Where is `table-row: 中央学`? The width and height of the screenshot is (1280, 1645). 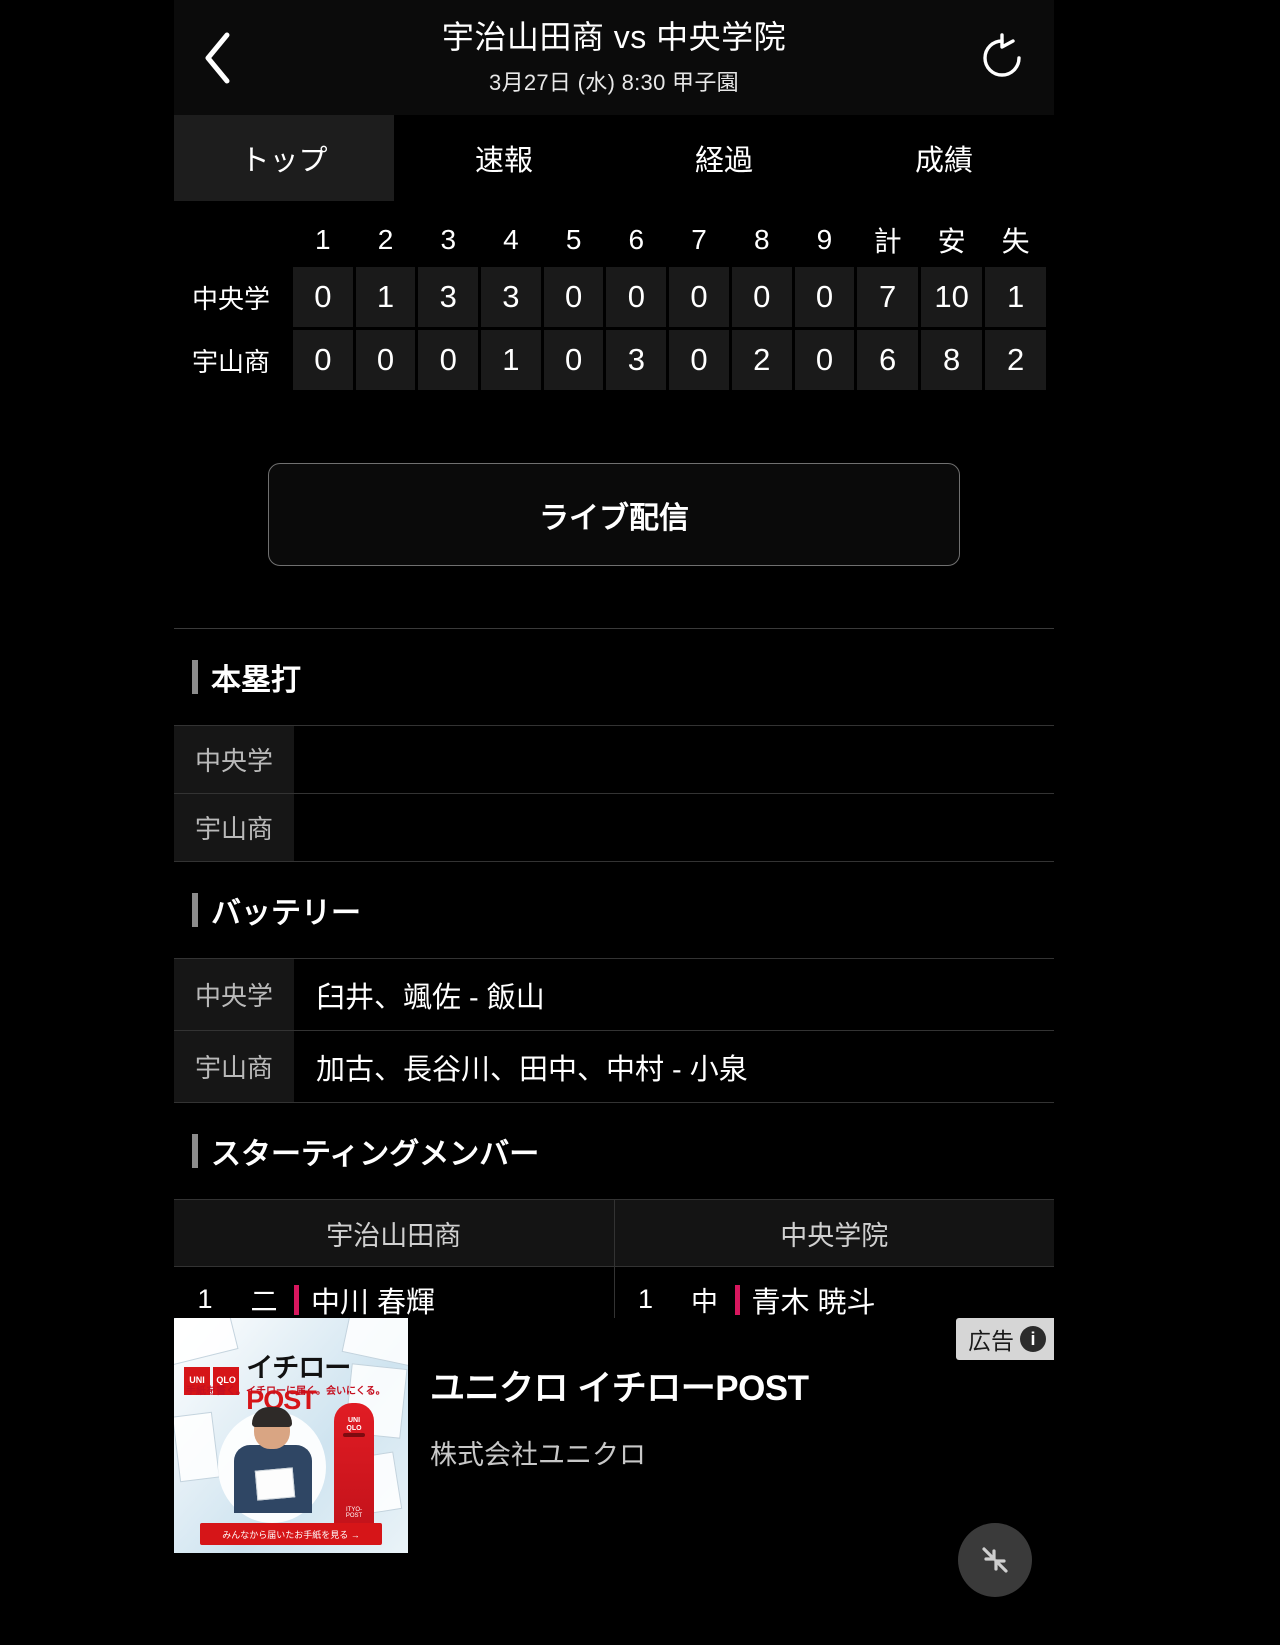 table-row: 中央学 is located at coordinates (614, 760).